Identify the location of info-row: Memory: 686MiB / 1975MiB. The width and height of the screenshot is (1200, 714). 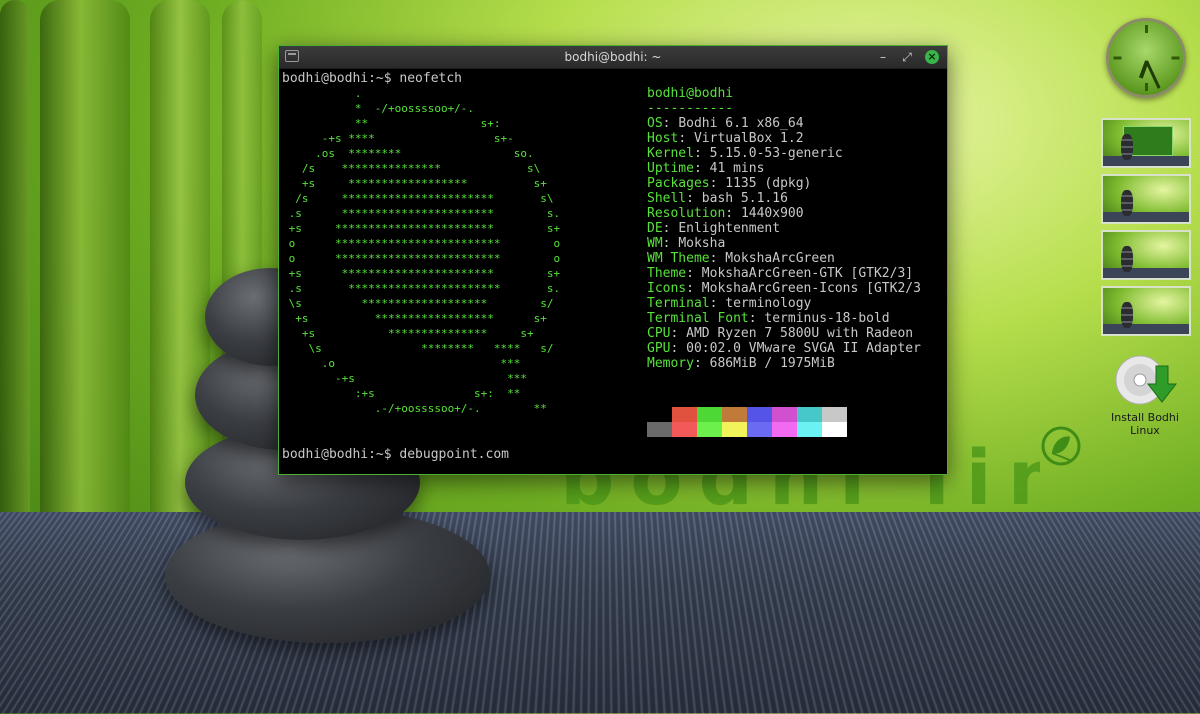
(741, 363).